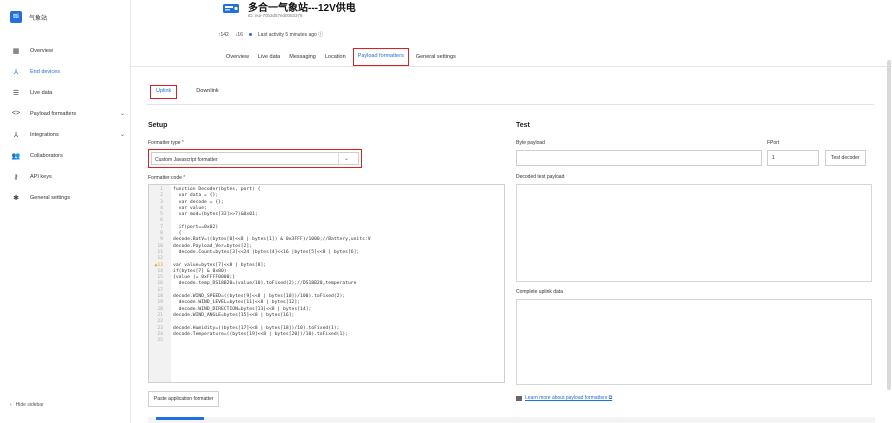 The image size is (892, 423). Describe the element at coordinates (11, 405) in the screenshot. I see `chevron-left-icon: ‹` at that location.